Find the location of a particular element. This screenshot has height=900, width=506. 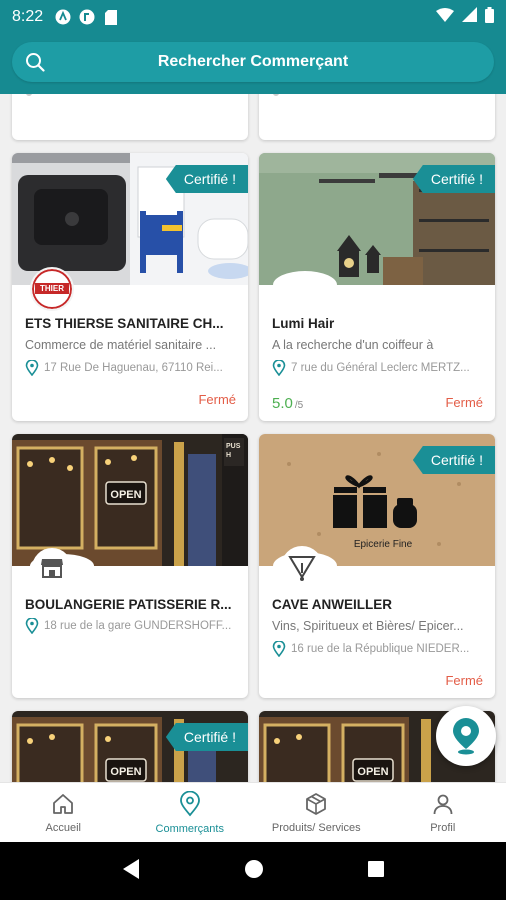

home-icon is located at coordinates (63, 803).